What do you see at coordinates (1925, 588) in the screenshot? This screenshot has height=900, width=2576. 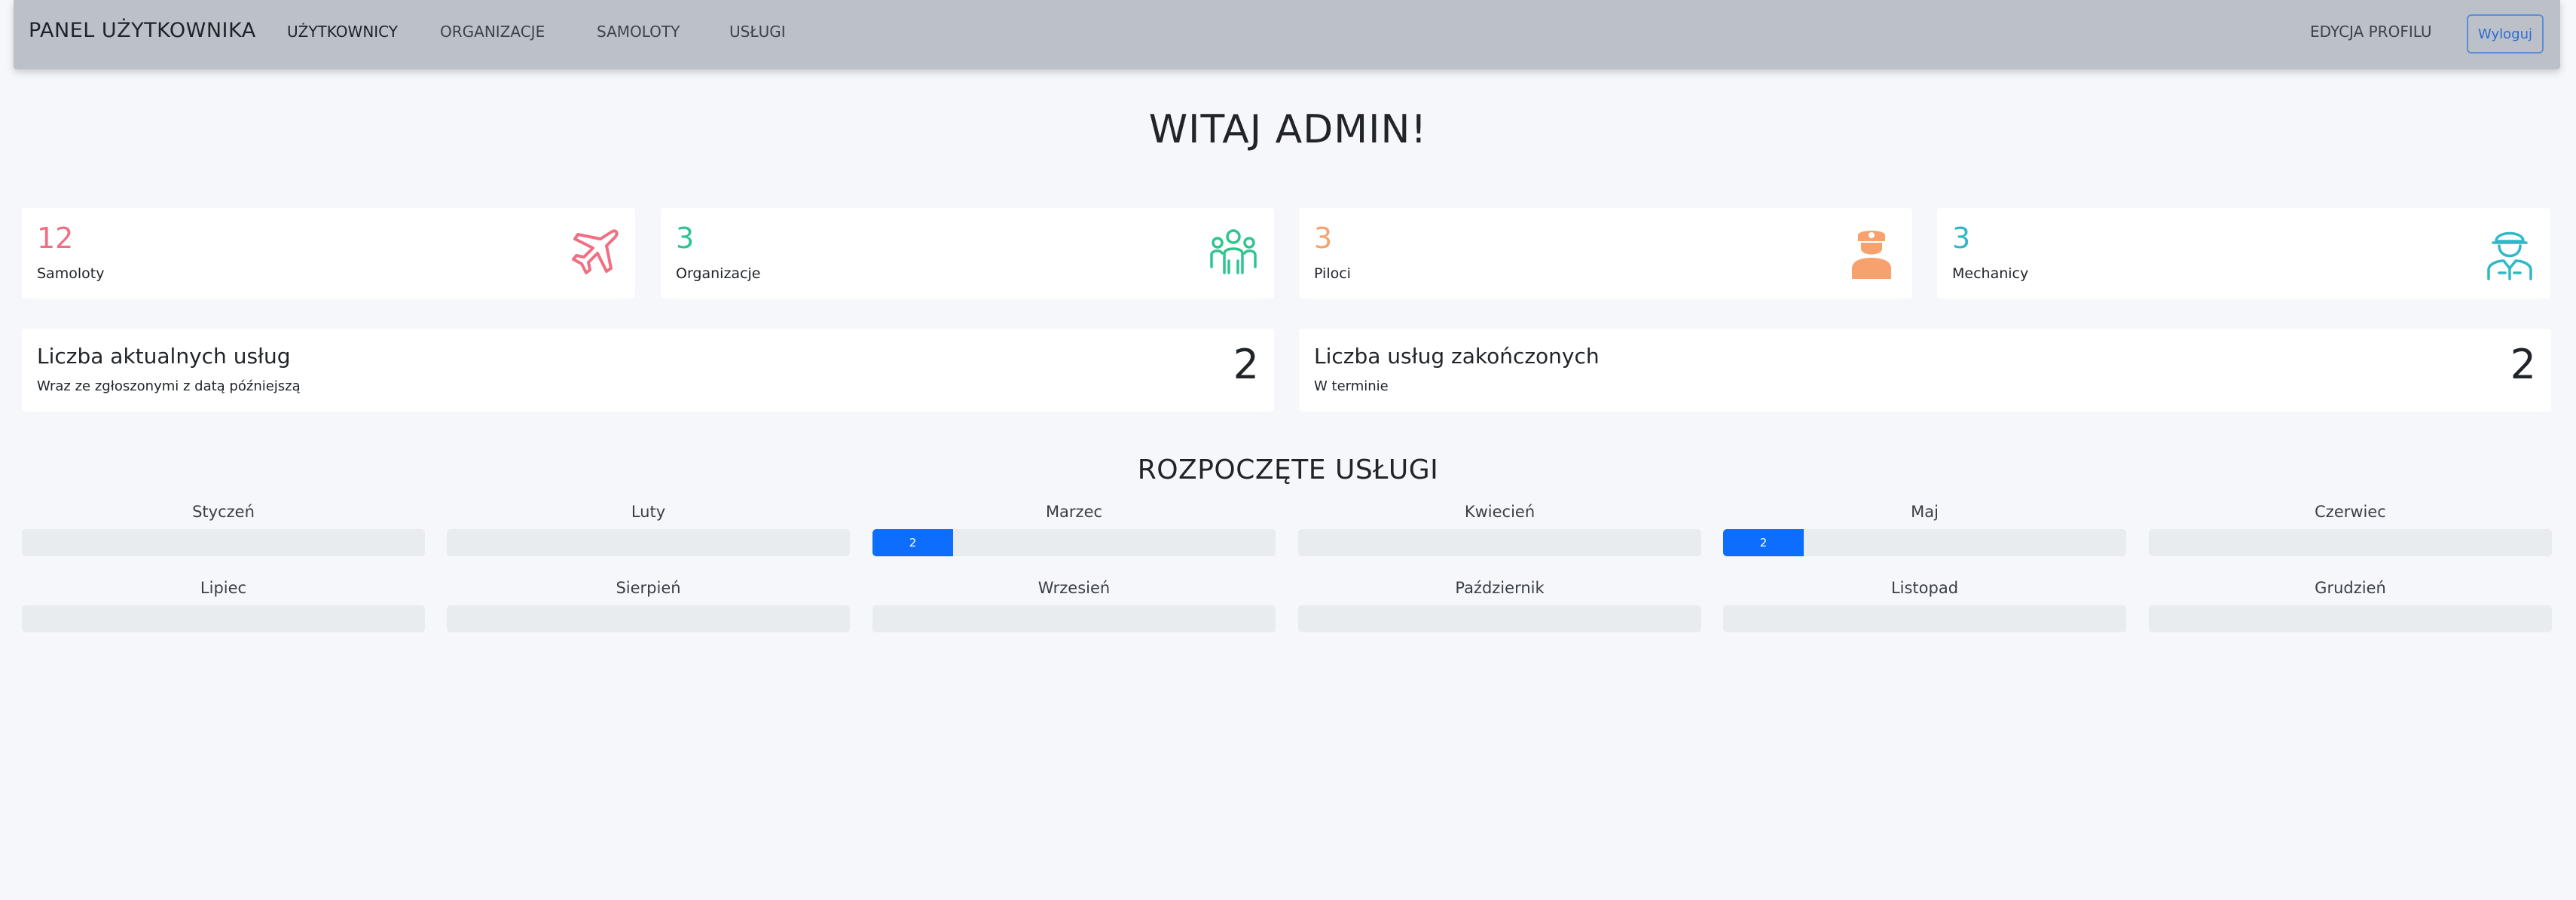 I see `month-label: Listopad` at bounding box center [1925, 588].